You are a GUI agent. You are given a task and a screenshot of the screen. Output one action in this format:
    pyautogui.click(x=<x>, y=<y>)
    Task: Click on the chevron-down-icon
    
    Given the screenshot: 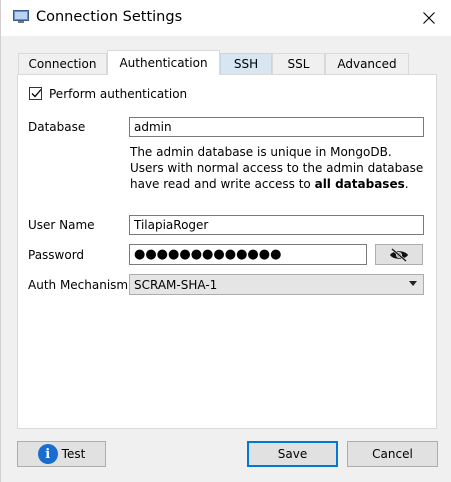 What is the action you would take?
    pyautogui.click(x=413, y=283)
    